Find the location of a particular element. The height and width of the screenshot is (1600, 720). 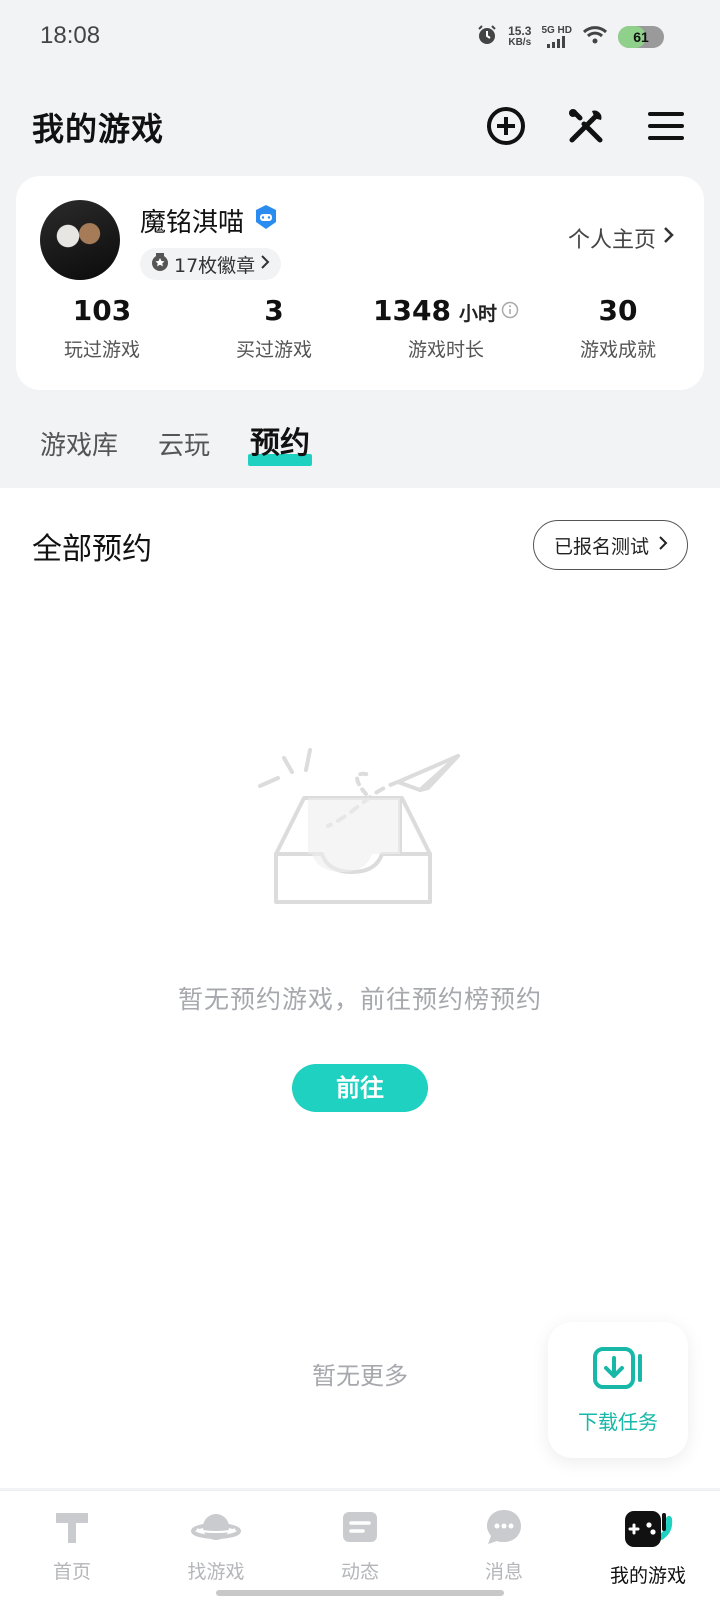

signal-group: 5G HD is located at coordinates (556, 37).